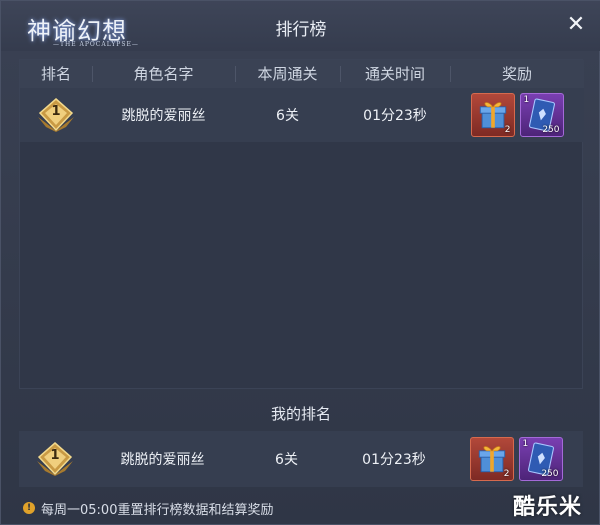 The width and height of the screenshot is (600, 525). I want to click on header-name: 角色名字, so click(163, 74).